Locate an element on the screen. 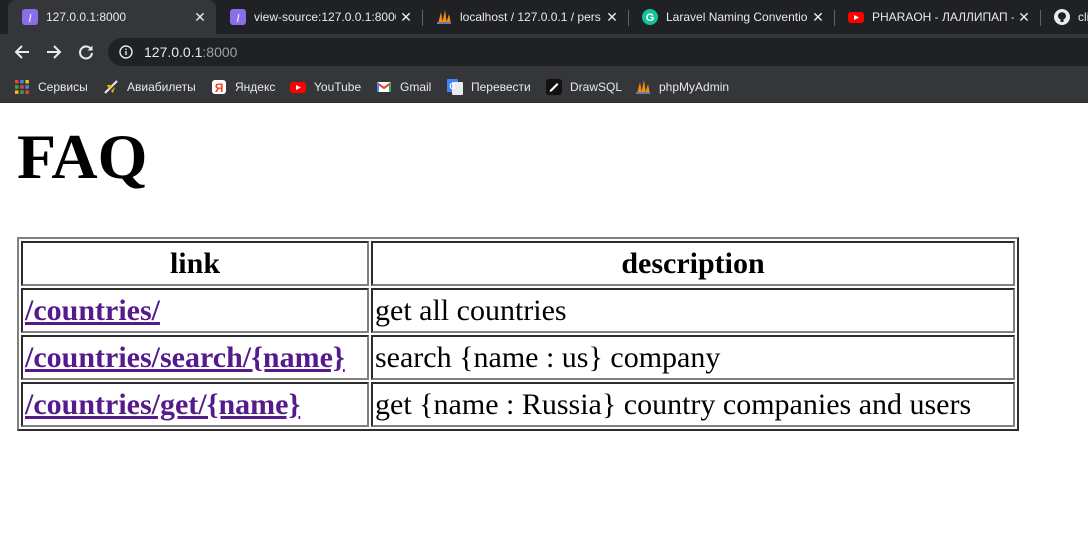 The image size is (1088, 545). bookmark-label: DrawSQL is located at coordinates (596, 87).